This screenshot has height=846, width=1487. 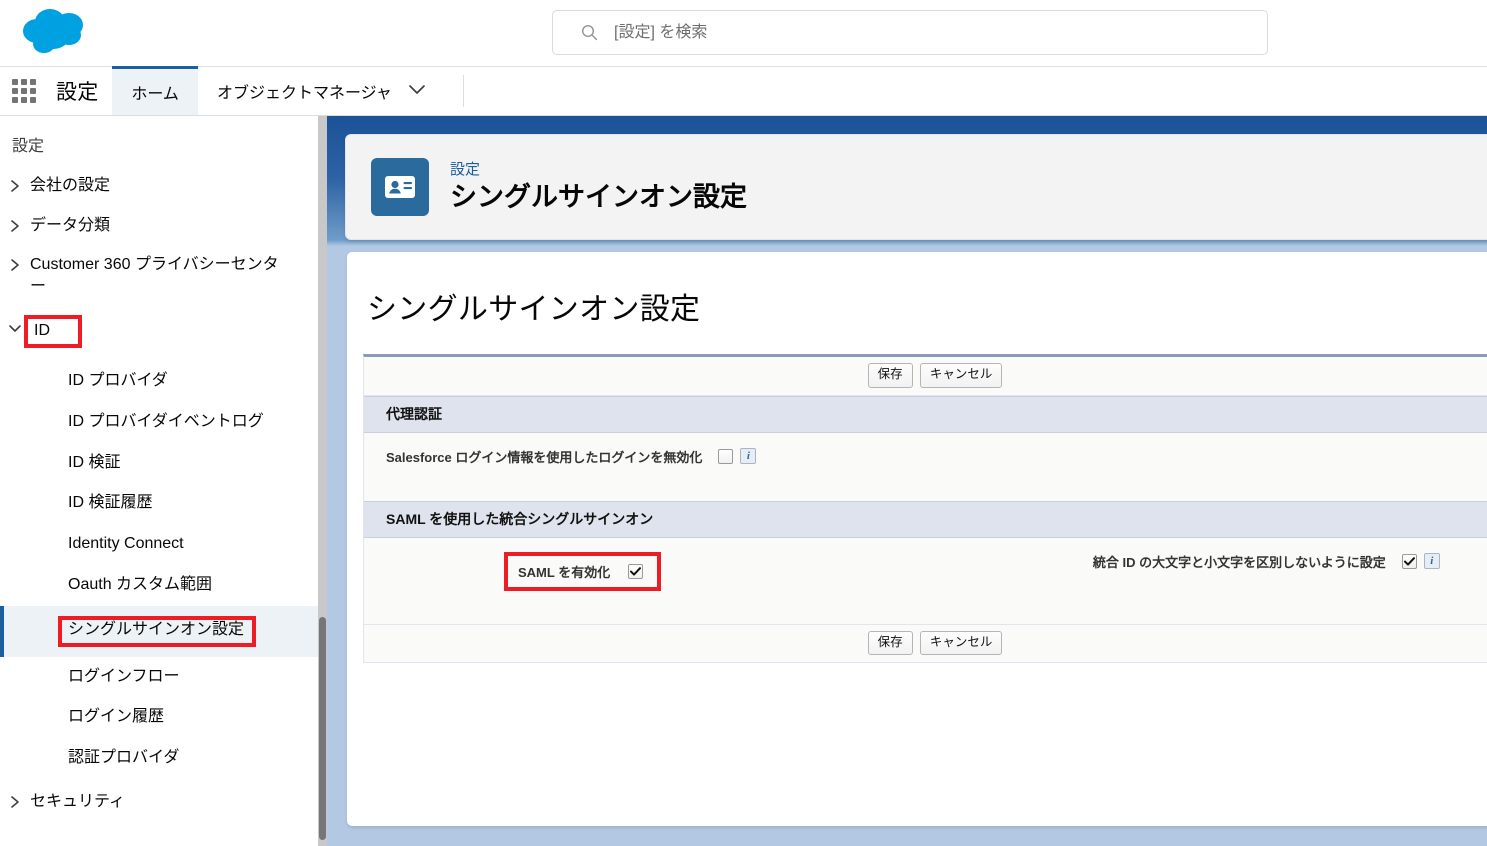 What do you see at coordinates (70, 225) in the screenshot?
I see `sidebar-item-label: データ分類` at bounding box center [70, 225].